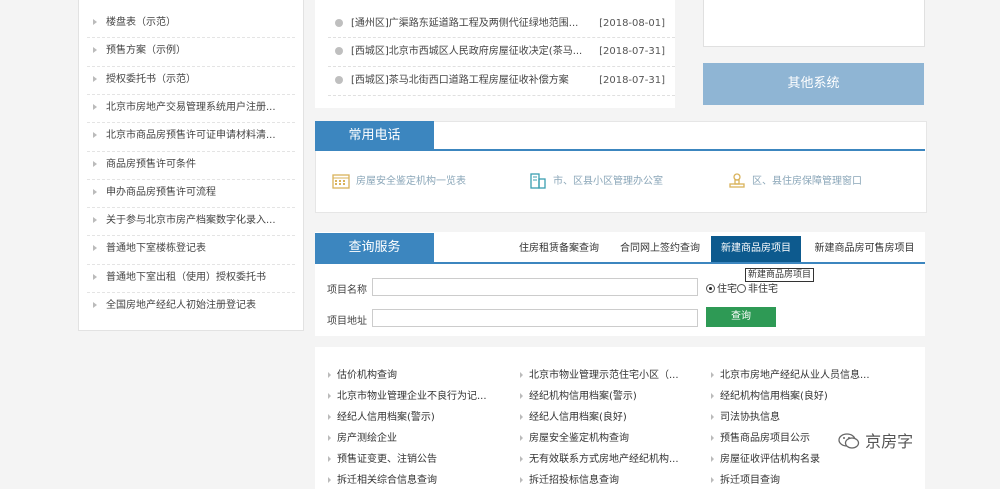 The image size is (1000, 489). I want to click on query-link-item: 房屋安全鉴定机构查询, so click(574, 439).